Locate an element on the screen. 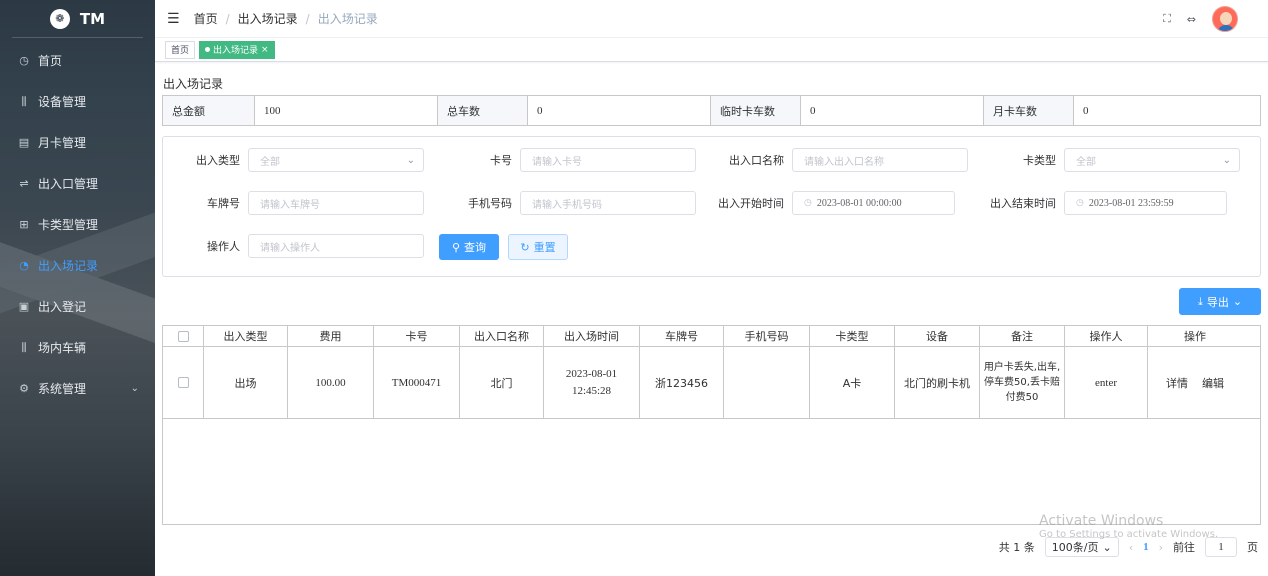  summary-label-total-cars: 总车数 is located at coordinates (483, 110).